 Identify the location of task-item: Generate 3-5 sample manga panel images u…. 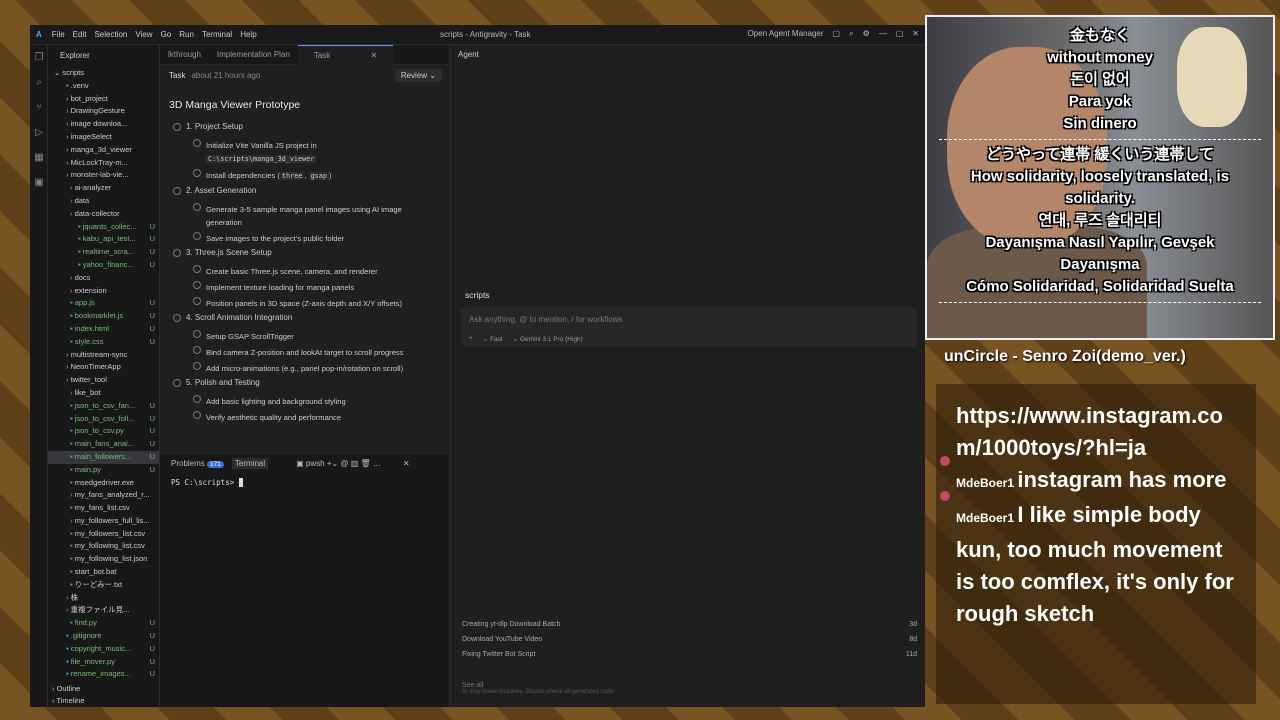
(315, 216).